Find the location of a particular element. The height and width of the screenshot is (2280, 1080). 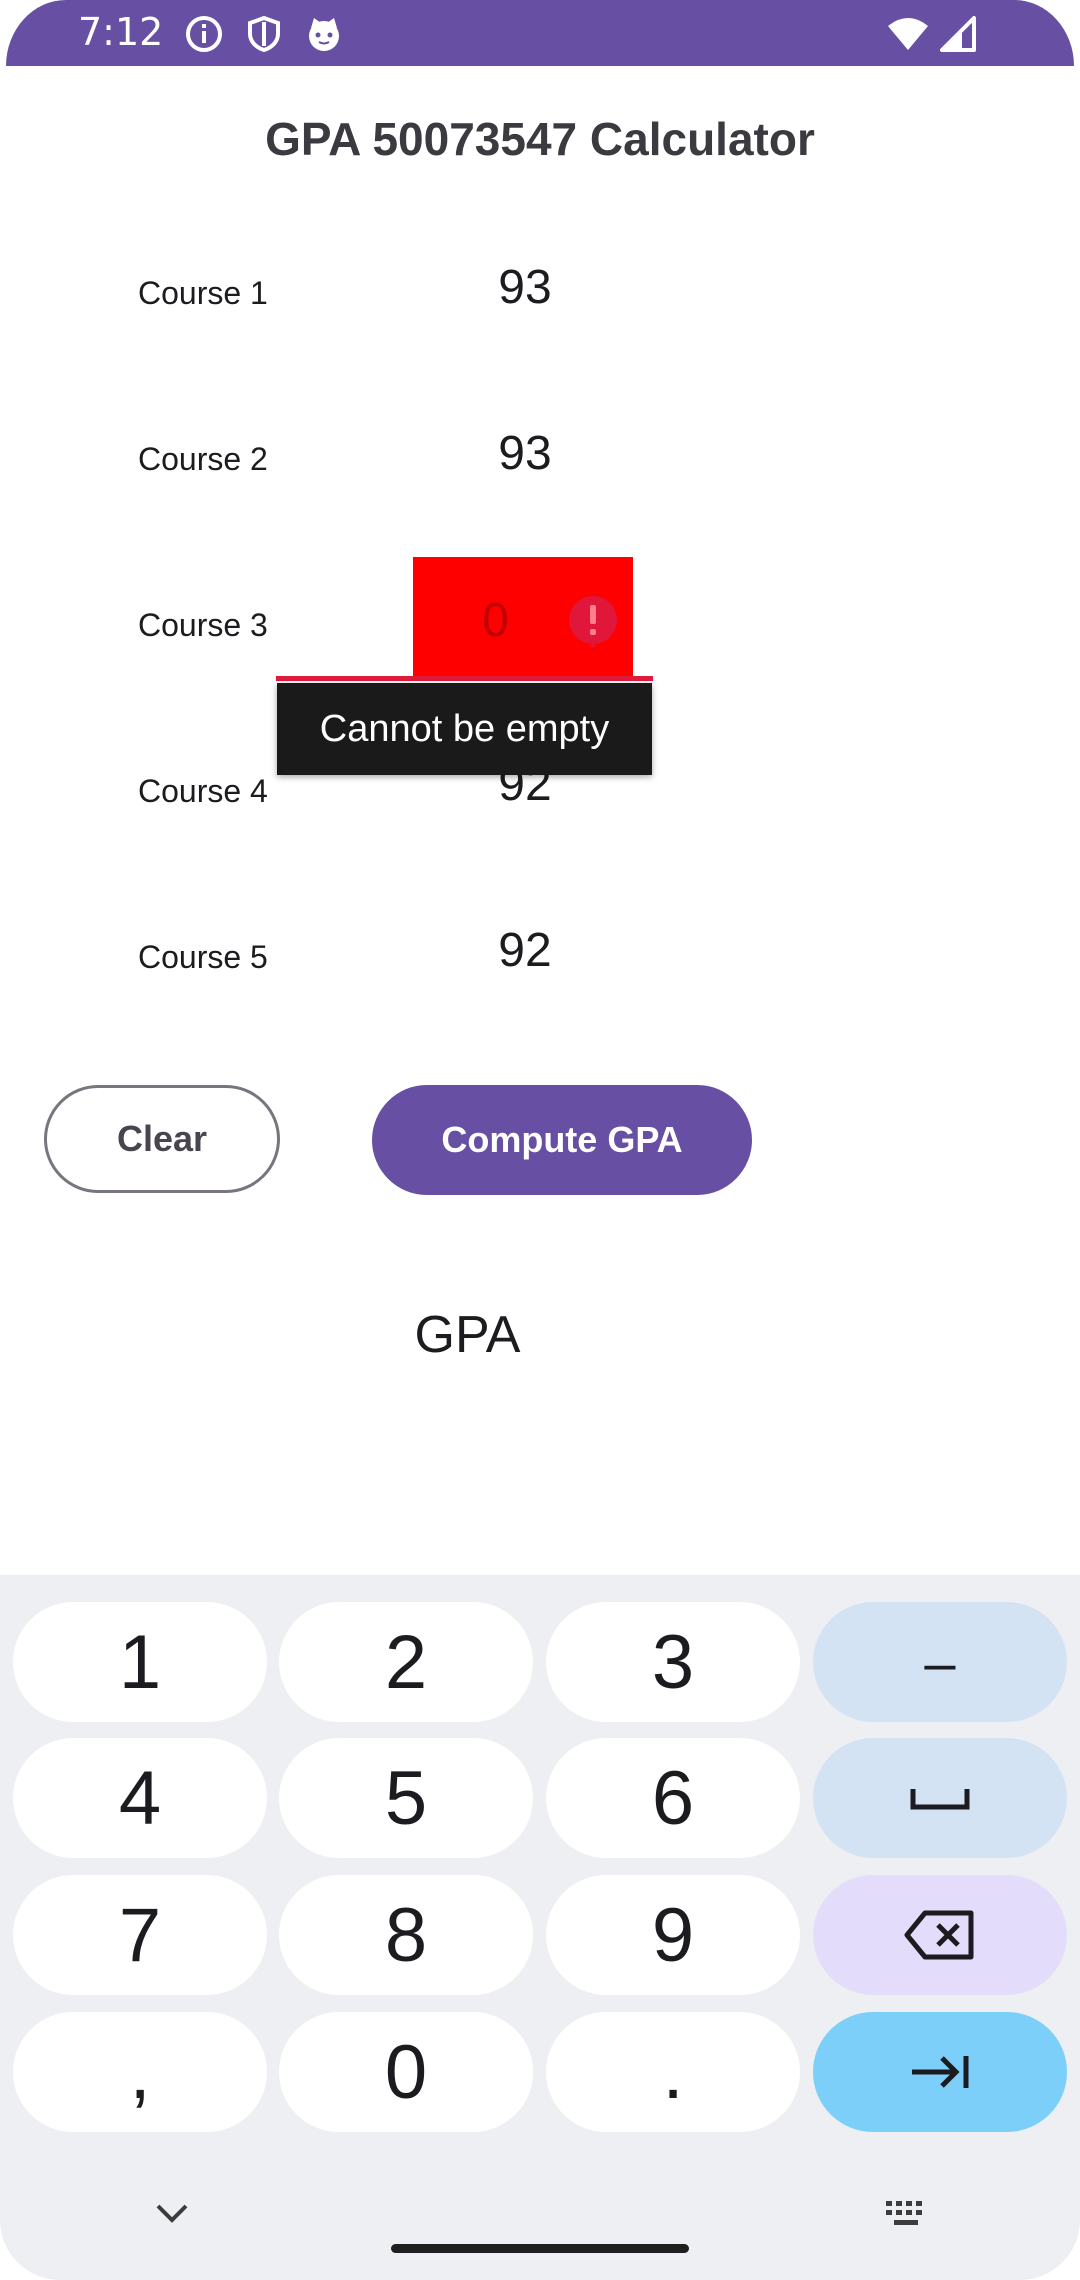

key-6: 6 is located at coordinates (673, 1798).